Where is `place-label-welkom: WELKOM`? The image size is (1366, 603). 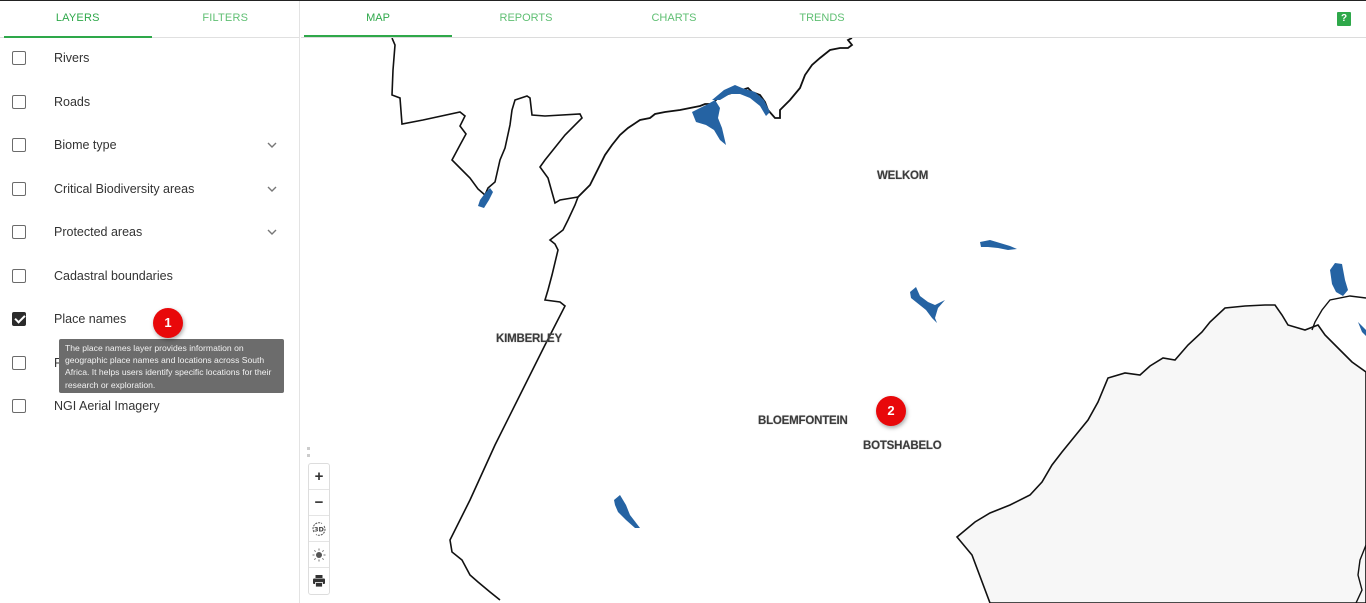
place-label-welkom: WELKOM is located at coordinates (902, 176).